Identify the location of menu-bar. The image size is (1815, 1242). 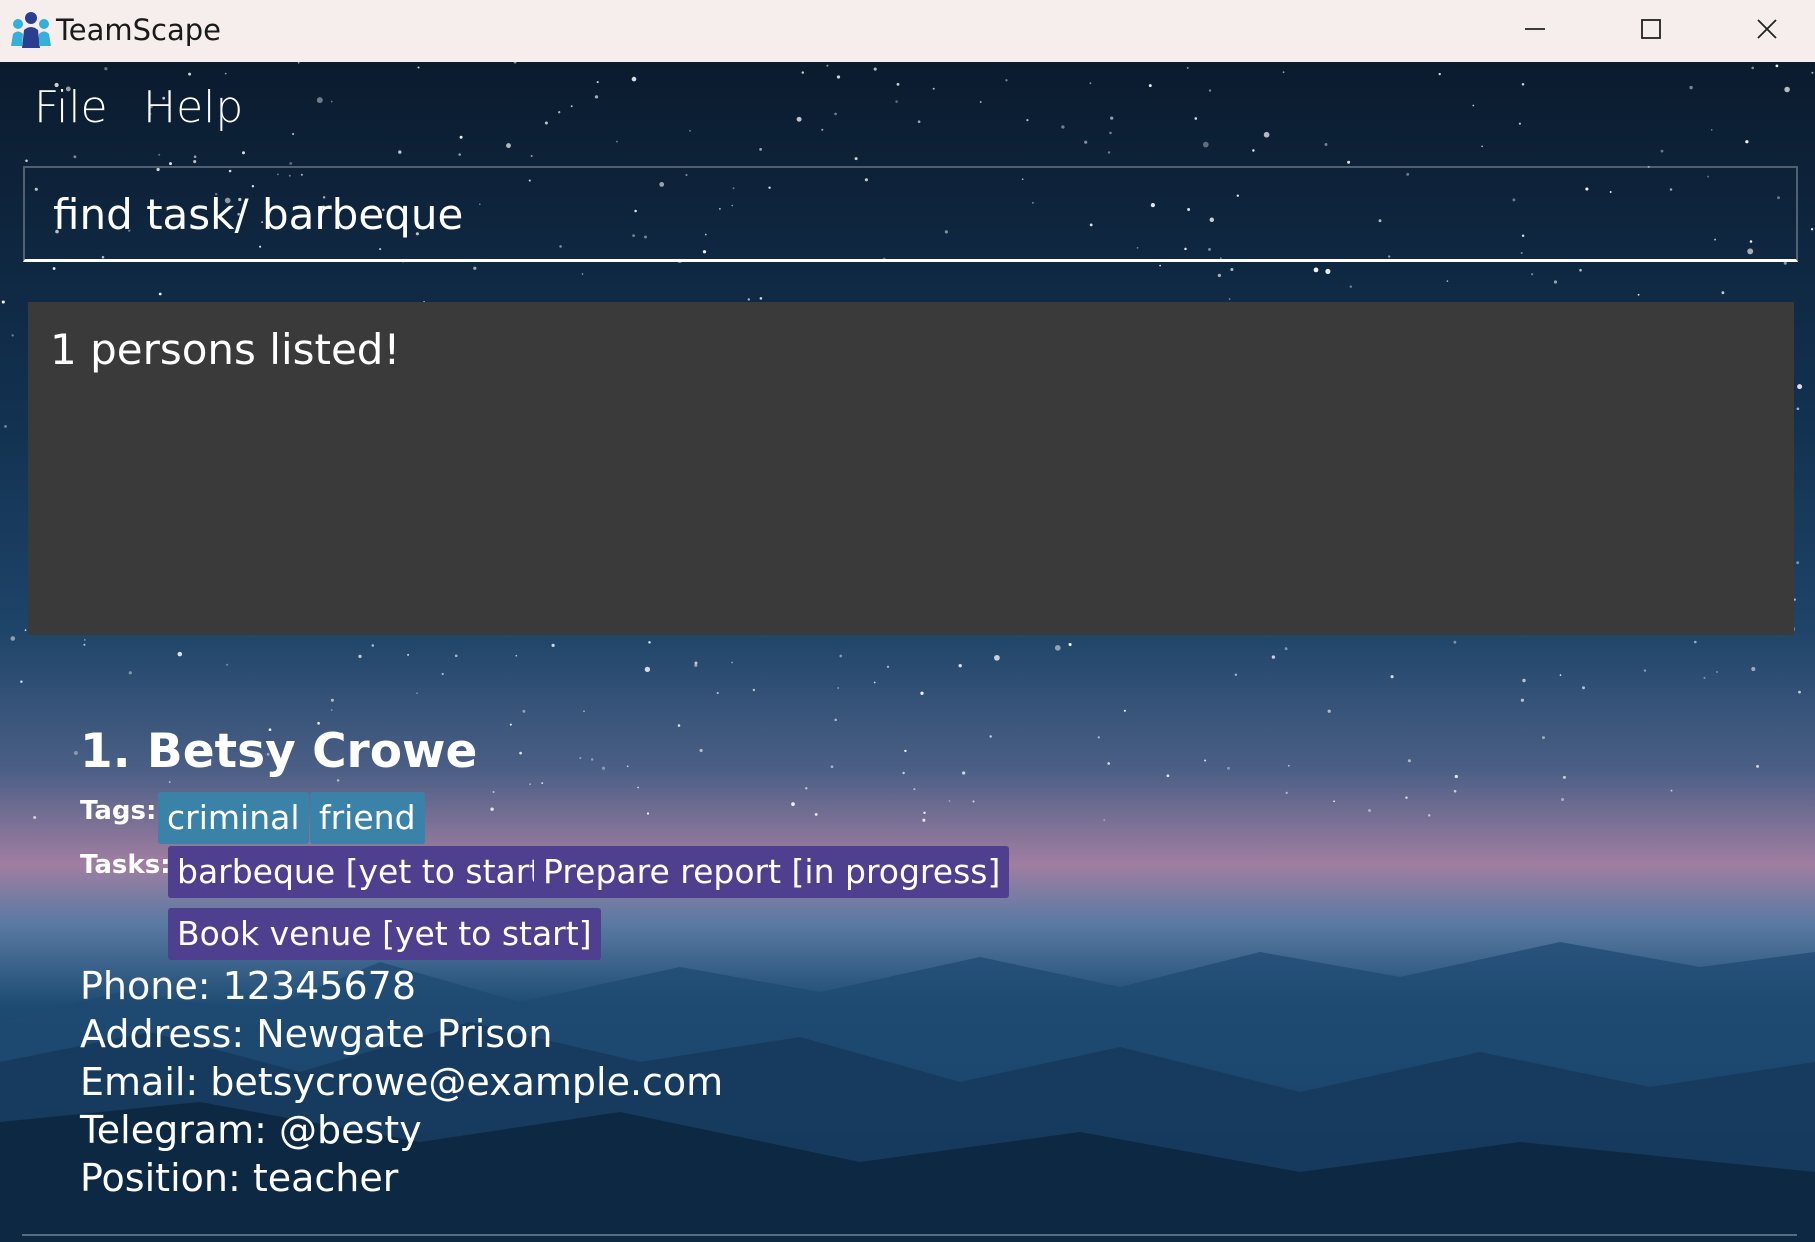
(907, 107).